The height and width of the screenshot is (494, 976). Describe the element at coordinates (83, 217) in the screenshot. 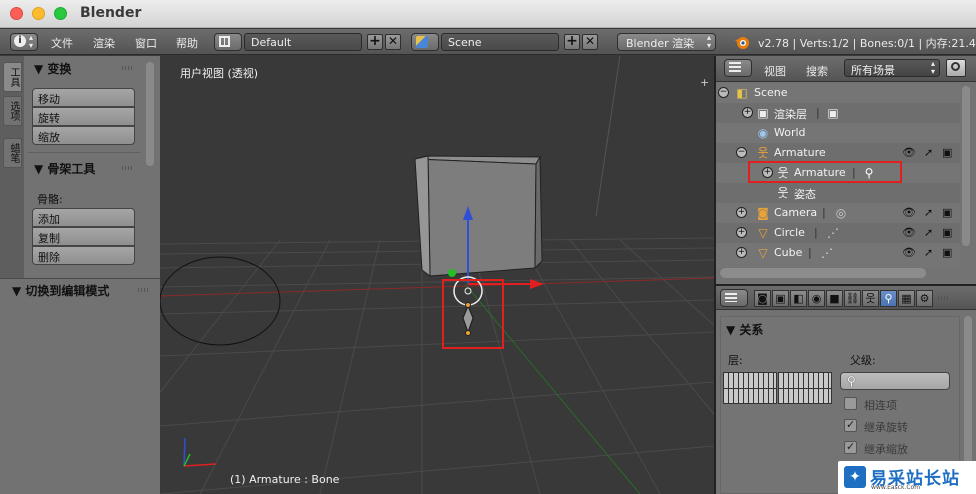

I see `add-bone-button: 添加` at that location.